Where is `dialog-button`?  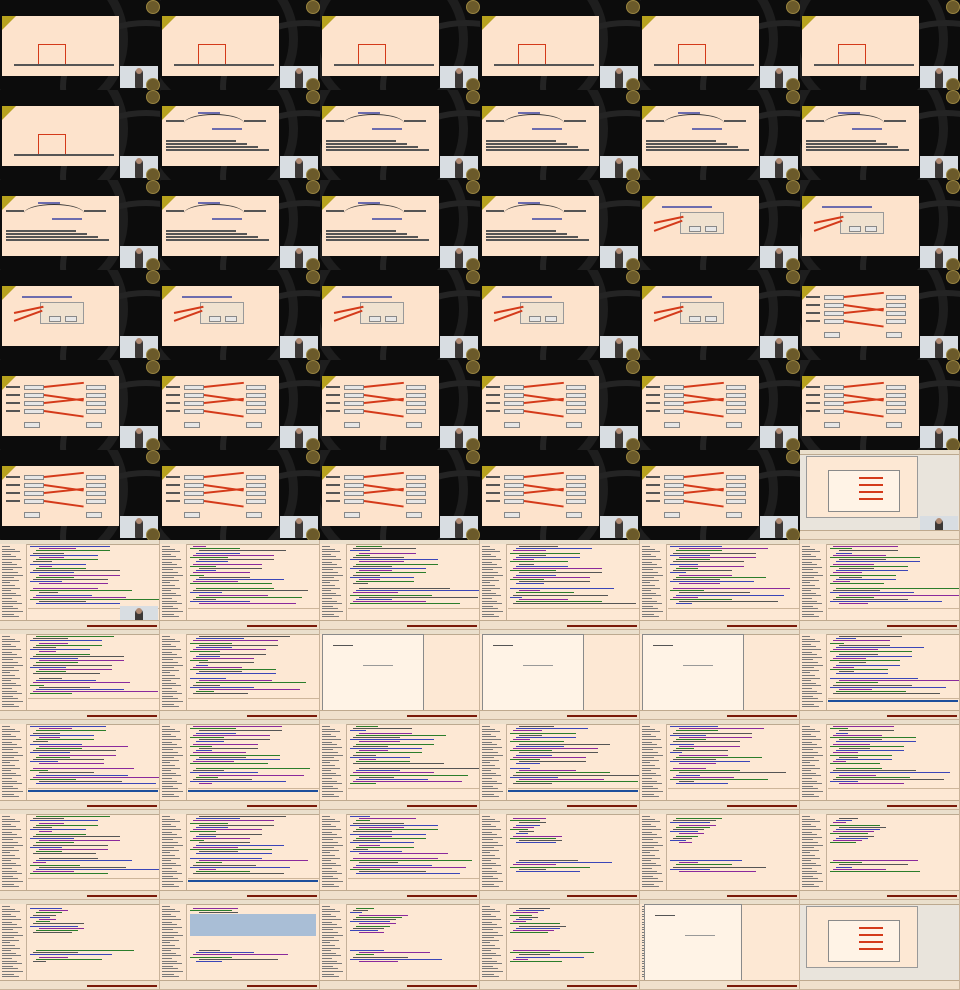 dialog-button is located at coordinates (695, 319).